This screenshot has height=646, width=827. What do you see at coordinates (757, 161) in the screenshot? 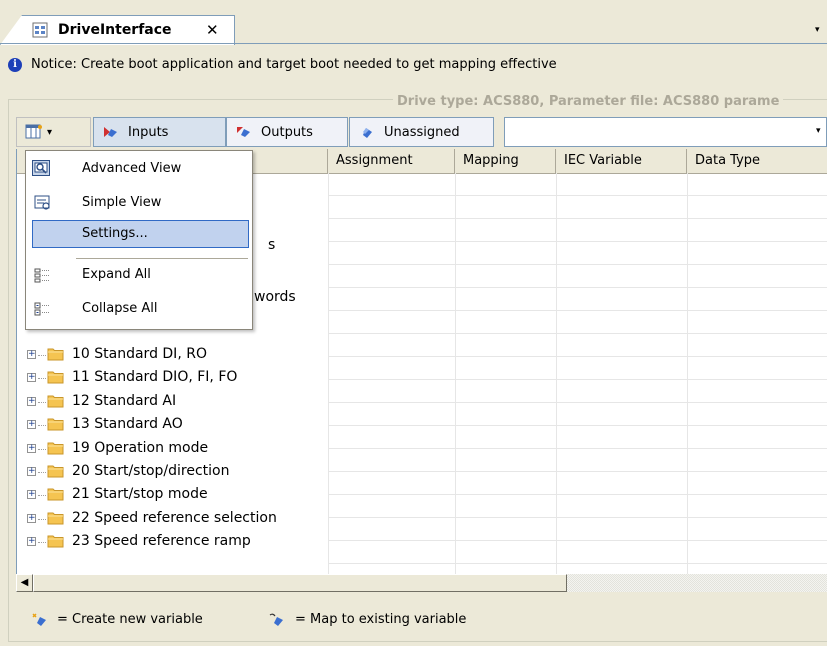
I see `column-header-data-type: Data Type` at bounding box center [757, 161].